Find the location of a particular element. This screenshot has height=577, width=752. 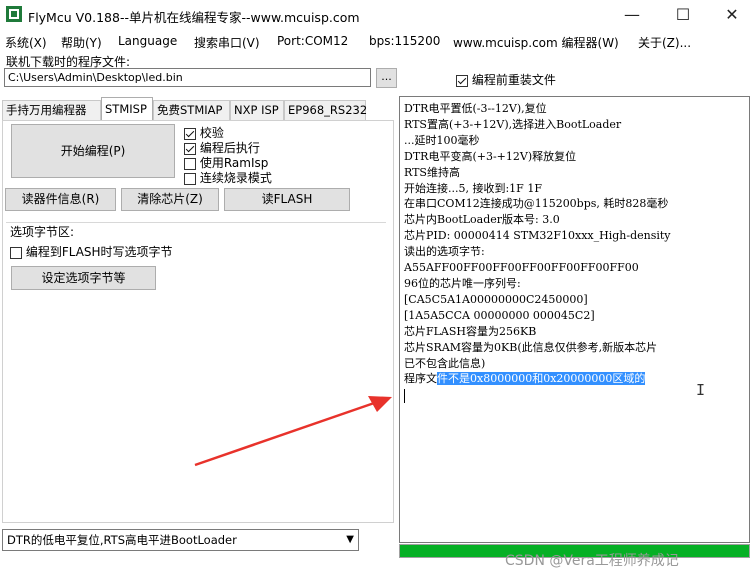

watermark: CSDN @Vera工程师养成记 is located at coordinates (592, 561).